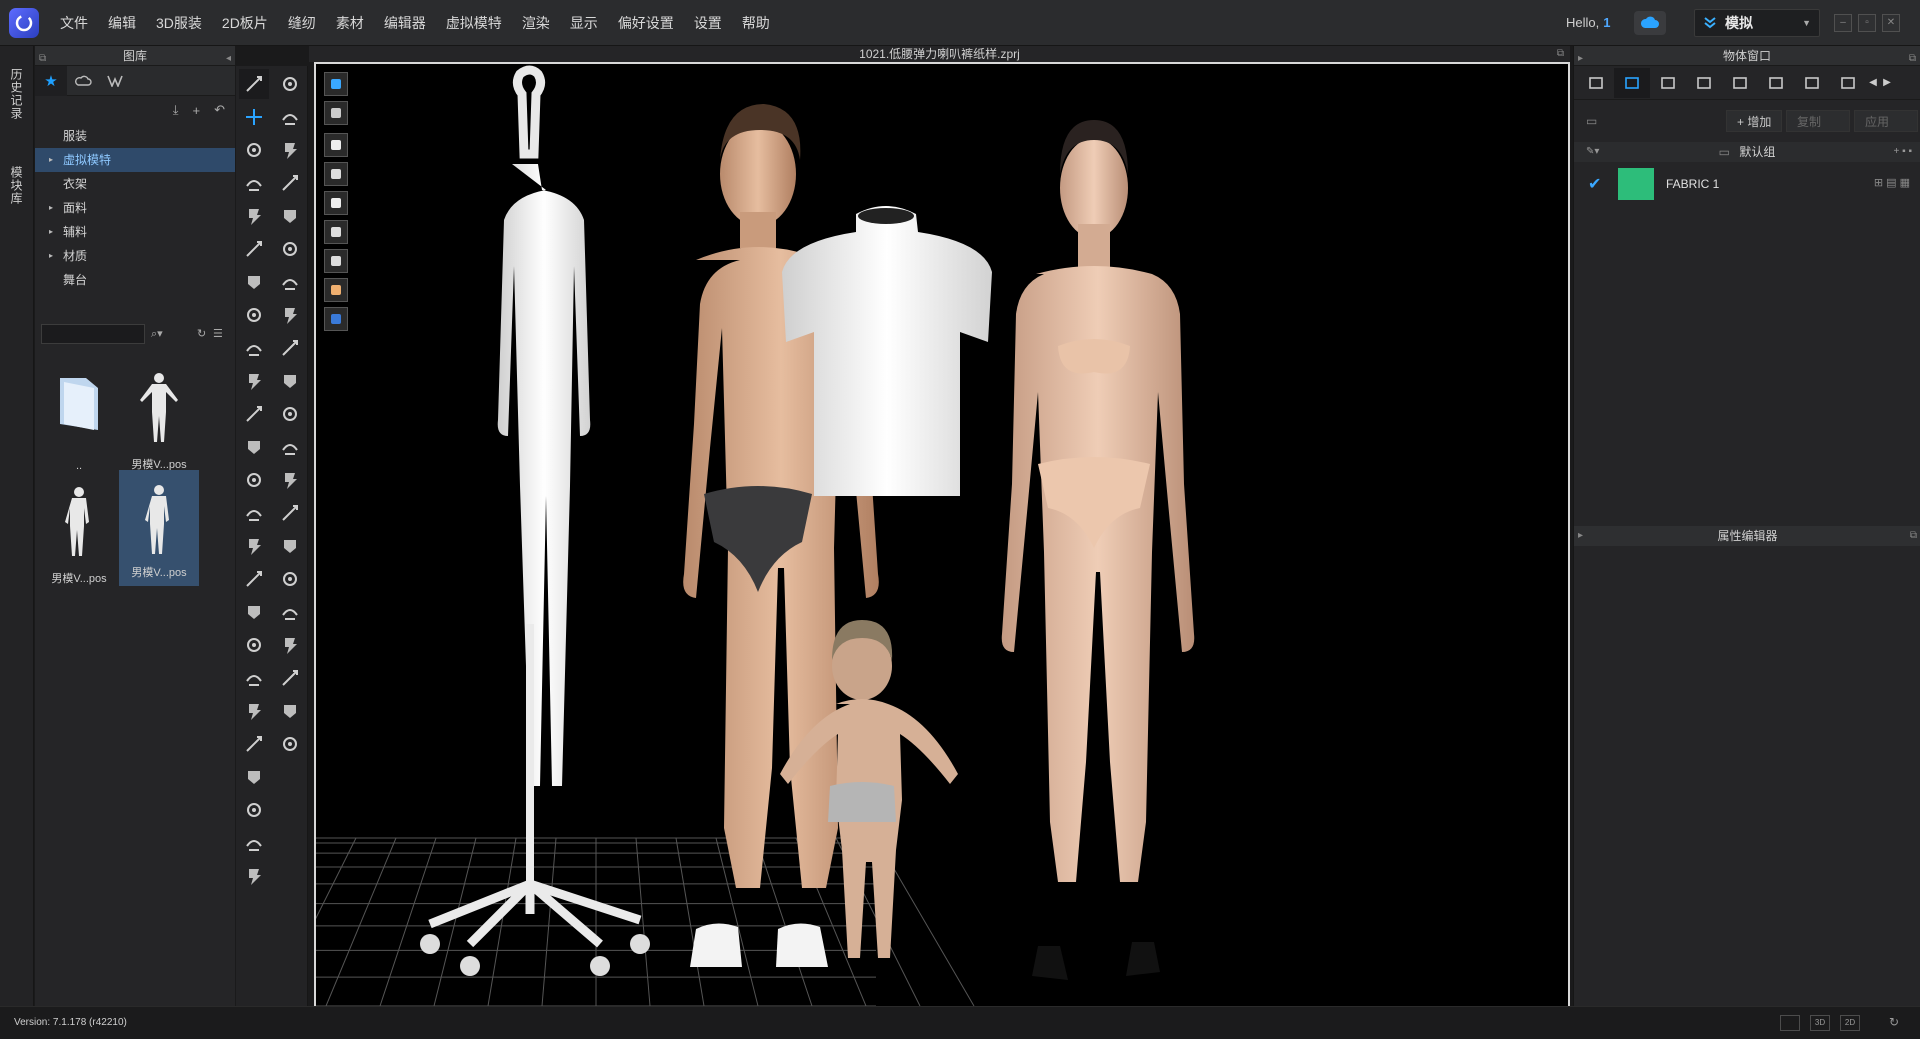 This screenshot has width=1920, height=1039. What do you see at coordinates (1903, 152) in the screenshot?
I see `group-actions-icon: + ▪ ▪` at bounding box center [1903, 152].